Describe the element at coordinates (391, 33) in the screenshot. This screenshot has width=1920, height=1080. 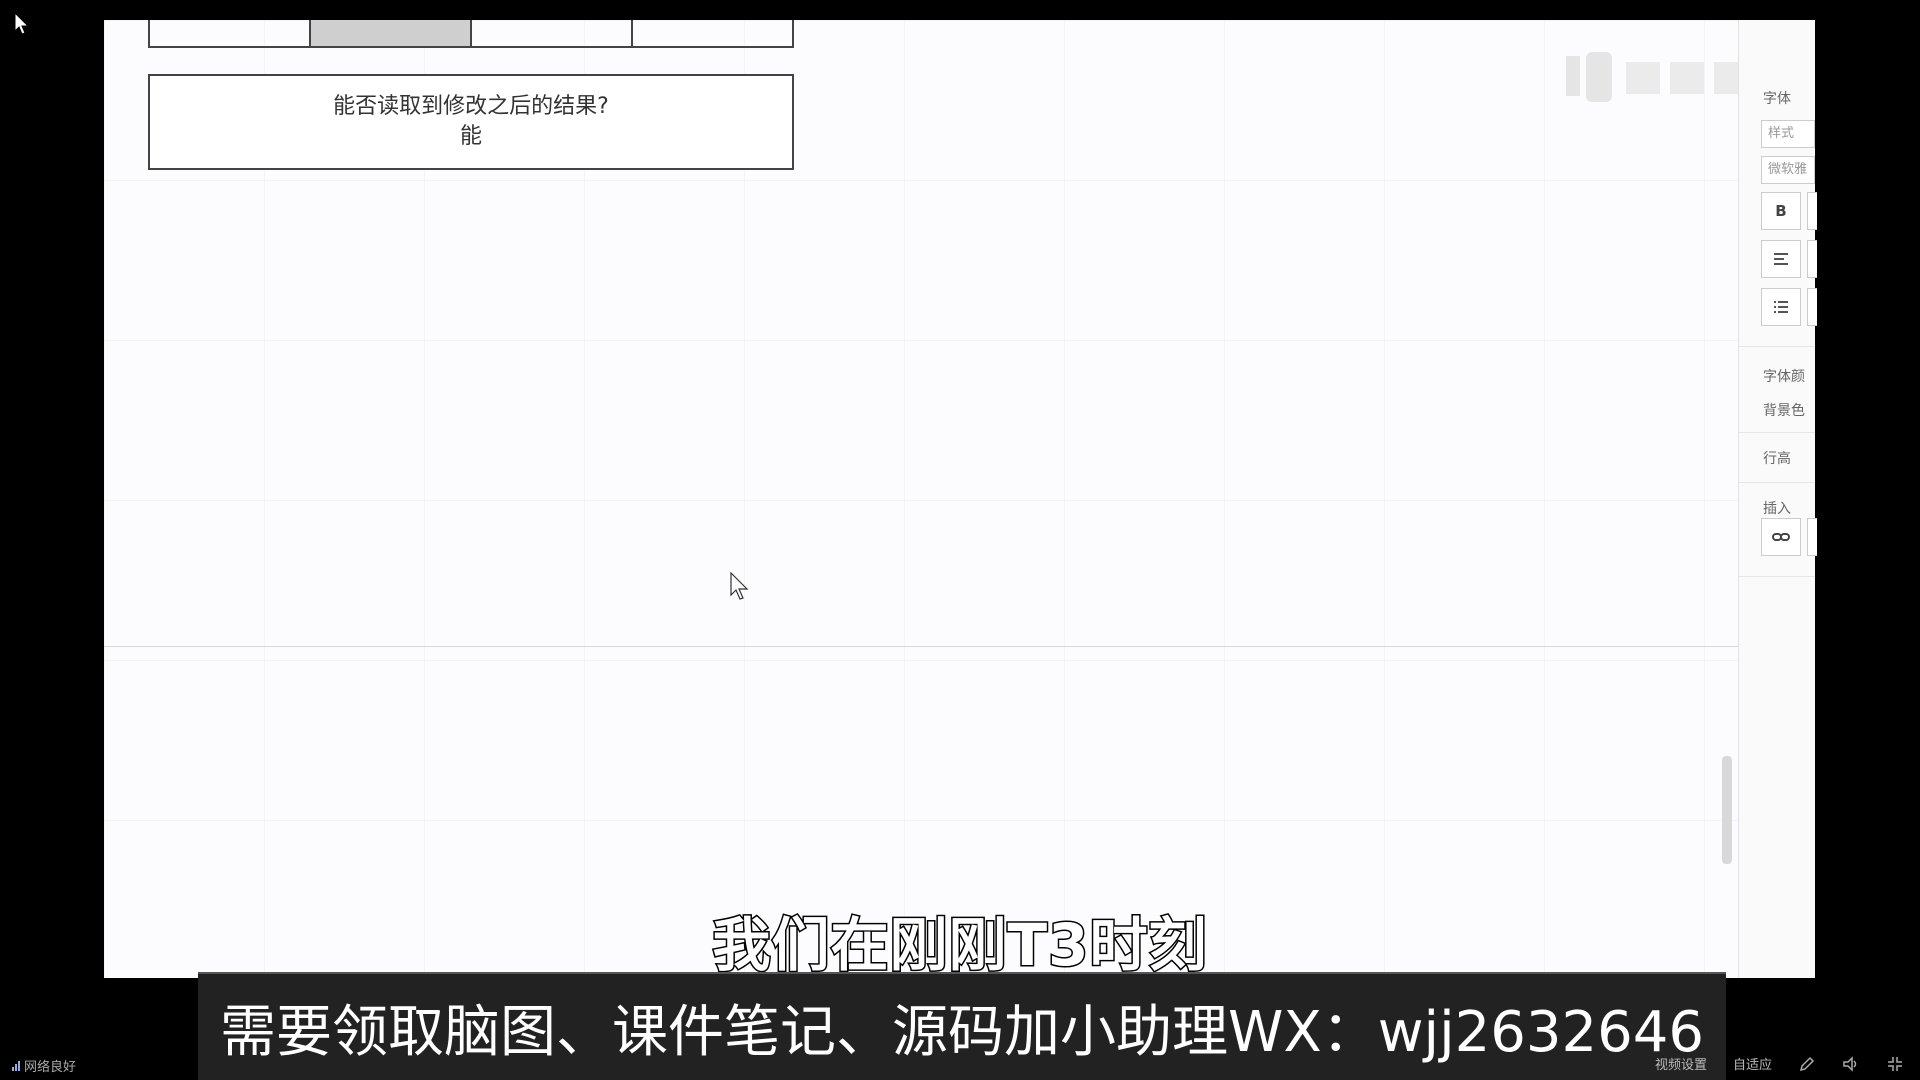
I see `table-cell-selected` at that location.